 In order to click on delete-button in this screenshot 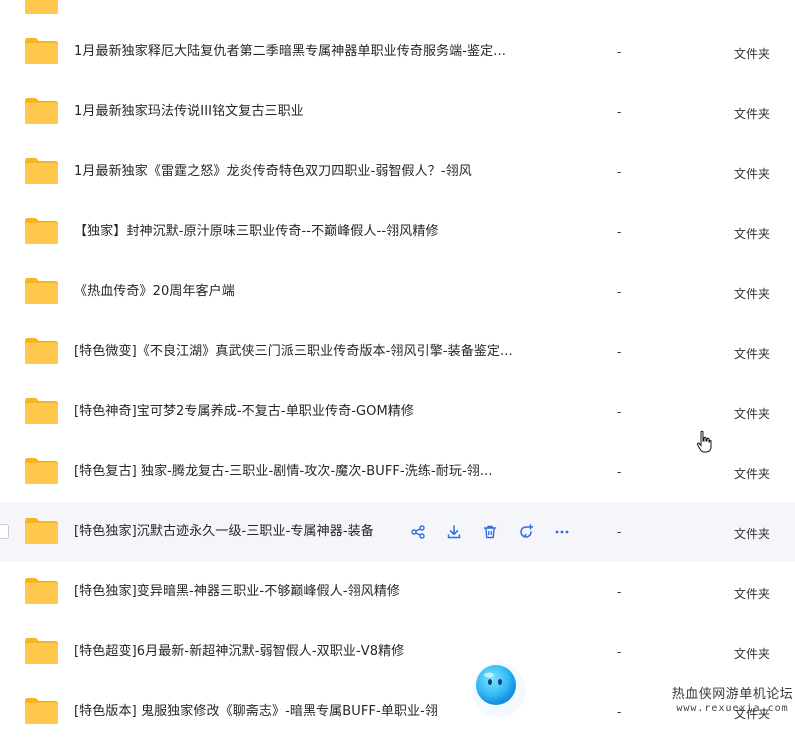, I will do `click(490, 532)`.